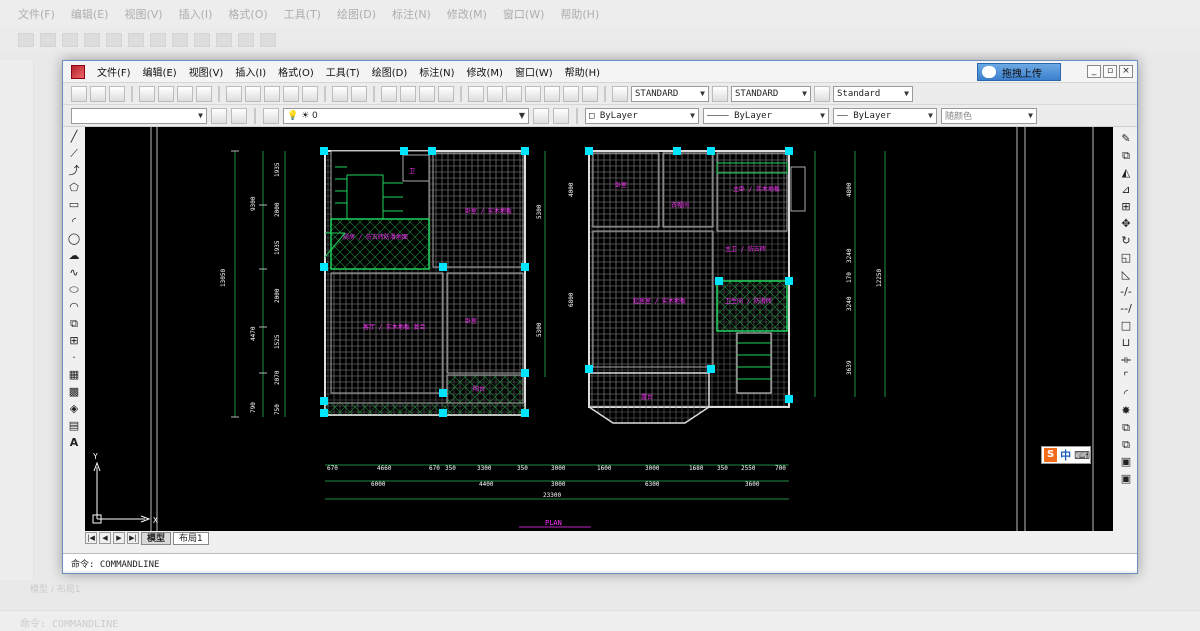 Image resolution: width=1200 pixels, height=631 pixels. What do you see at coordinates (74, 357) in the screenshot?
I see `point-icon: ·` at bounding box center [74, 357].